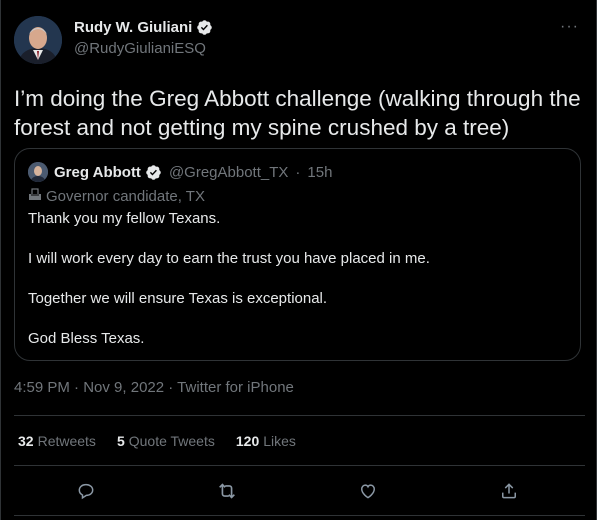 This screenshot has height=520, width=597. I want to click on quoted-affiliation-label: Governor candidate, TX, so click(125, 196).